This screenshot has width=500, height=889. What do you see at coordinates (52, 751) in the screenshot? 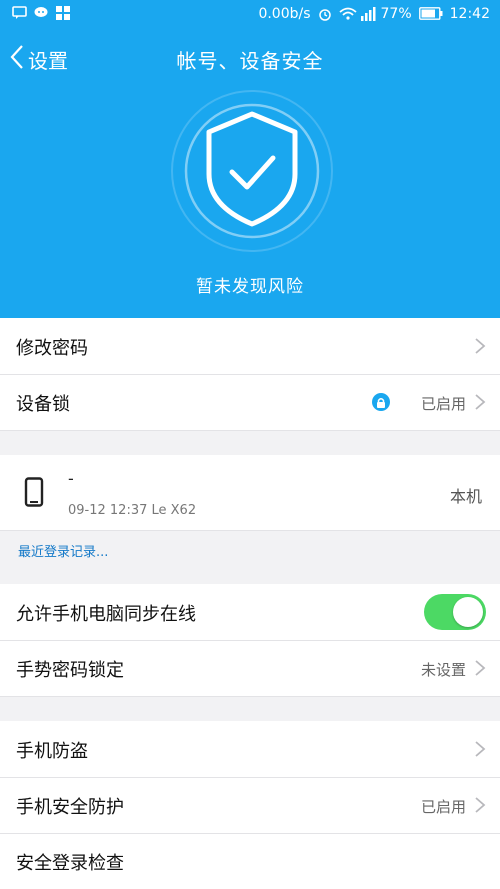
I see `anti-theft-label: 手机防盗` at bounding box center [52, 751].